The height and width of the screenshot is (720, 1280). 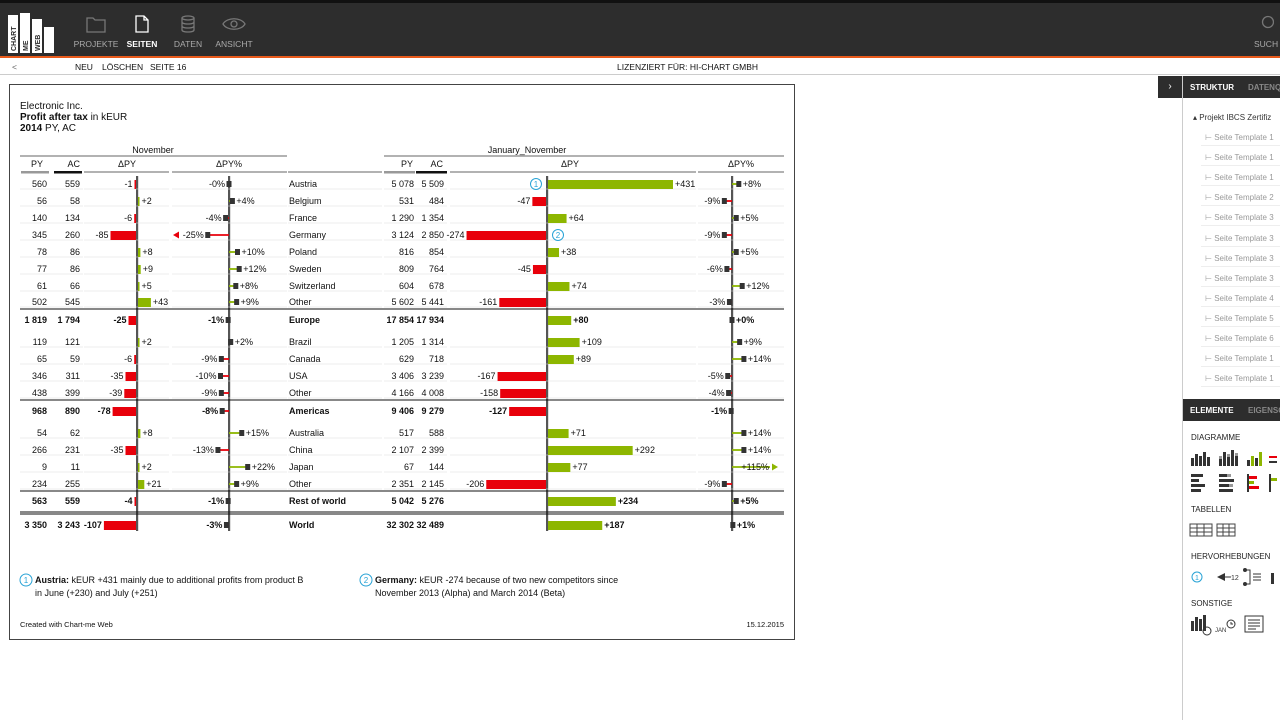 What do you see at coordinates (308, 235) in the screenshot?
I see `cell-region-name: Germany` at bounding box center [308, 235].